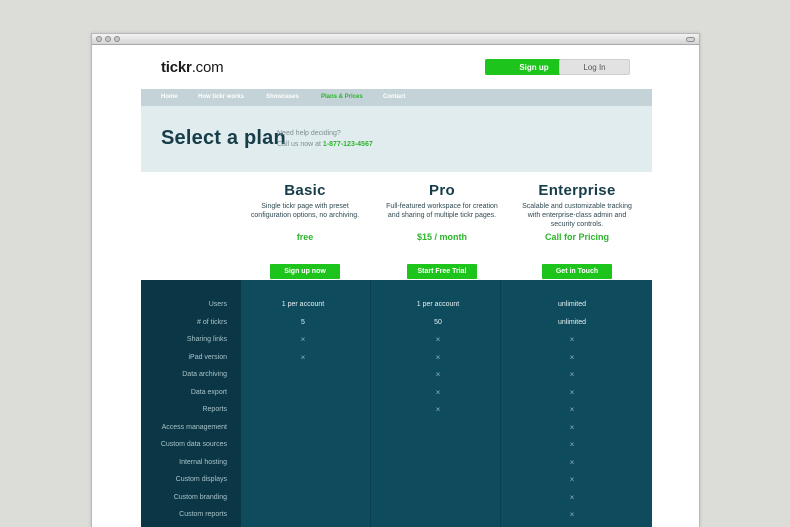  What do you see at coordinates (99, 39) in the screenshot?
I see `close-window-icon` at bounding box center [99, 39].